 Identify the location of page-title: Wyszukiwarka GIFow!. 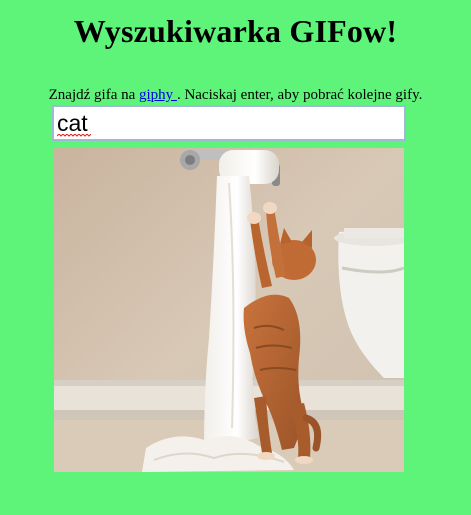
(235, 31).